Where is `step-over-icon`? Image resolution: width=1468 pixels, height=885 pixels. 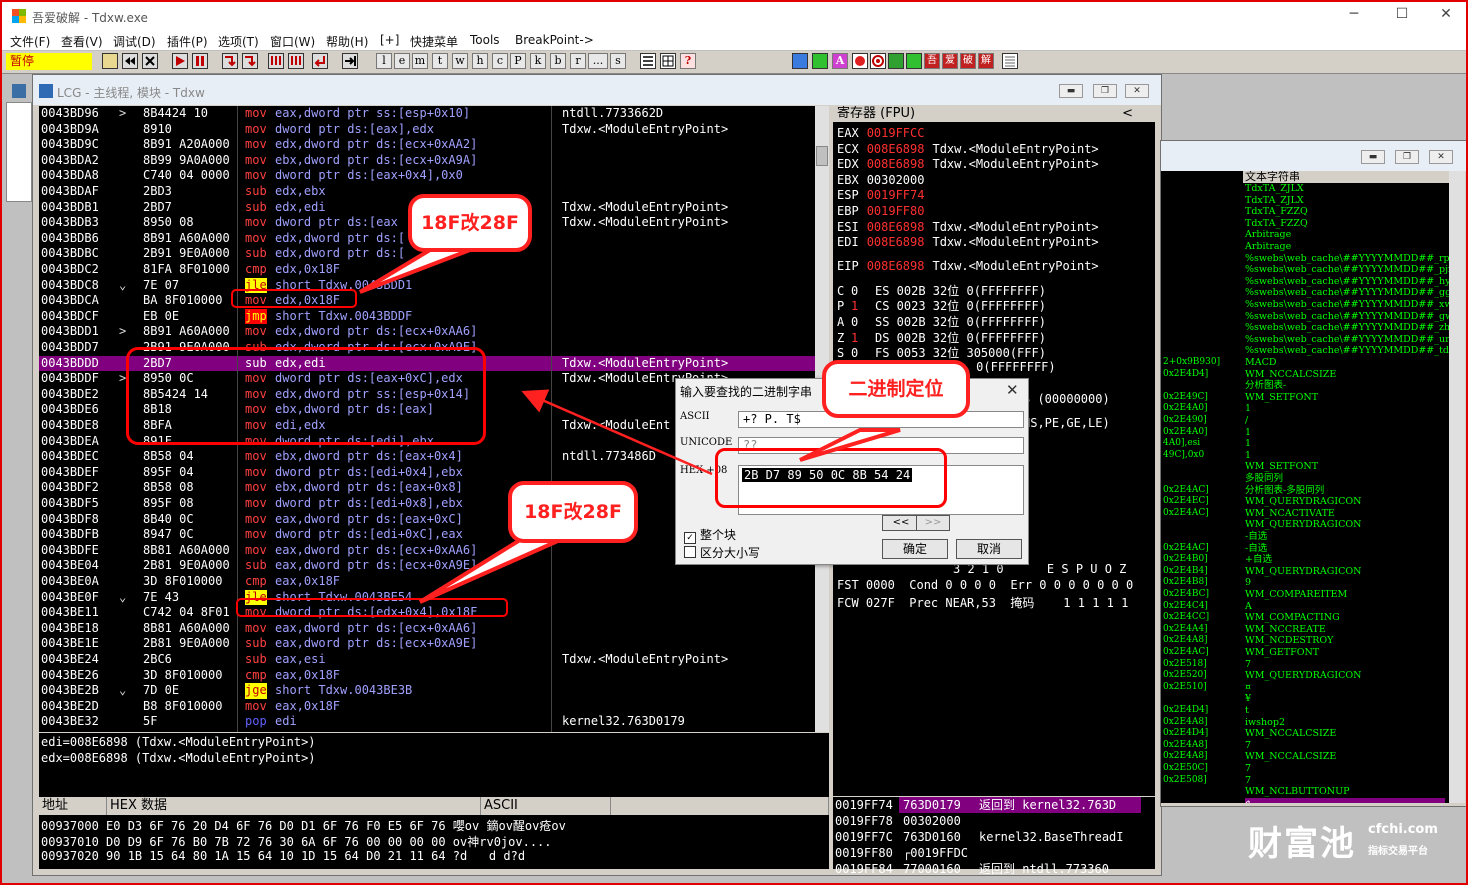 step-over-icon is located at coordinates (250, 61).